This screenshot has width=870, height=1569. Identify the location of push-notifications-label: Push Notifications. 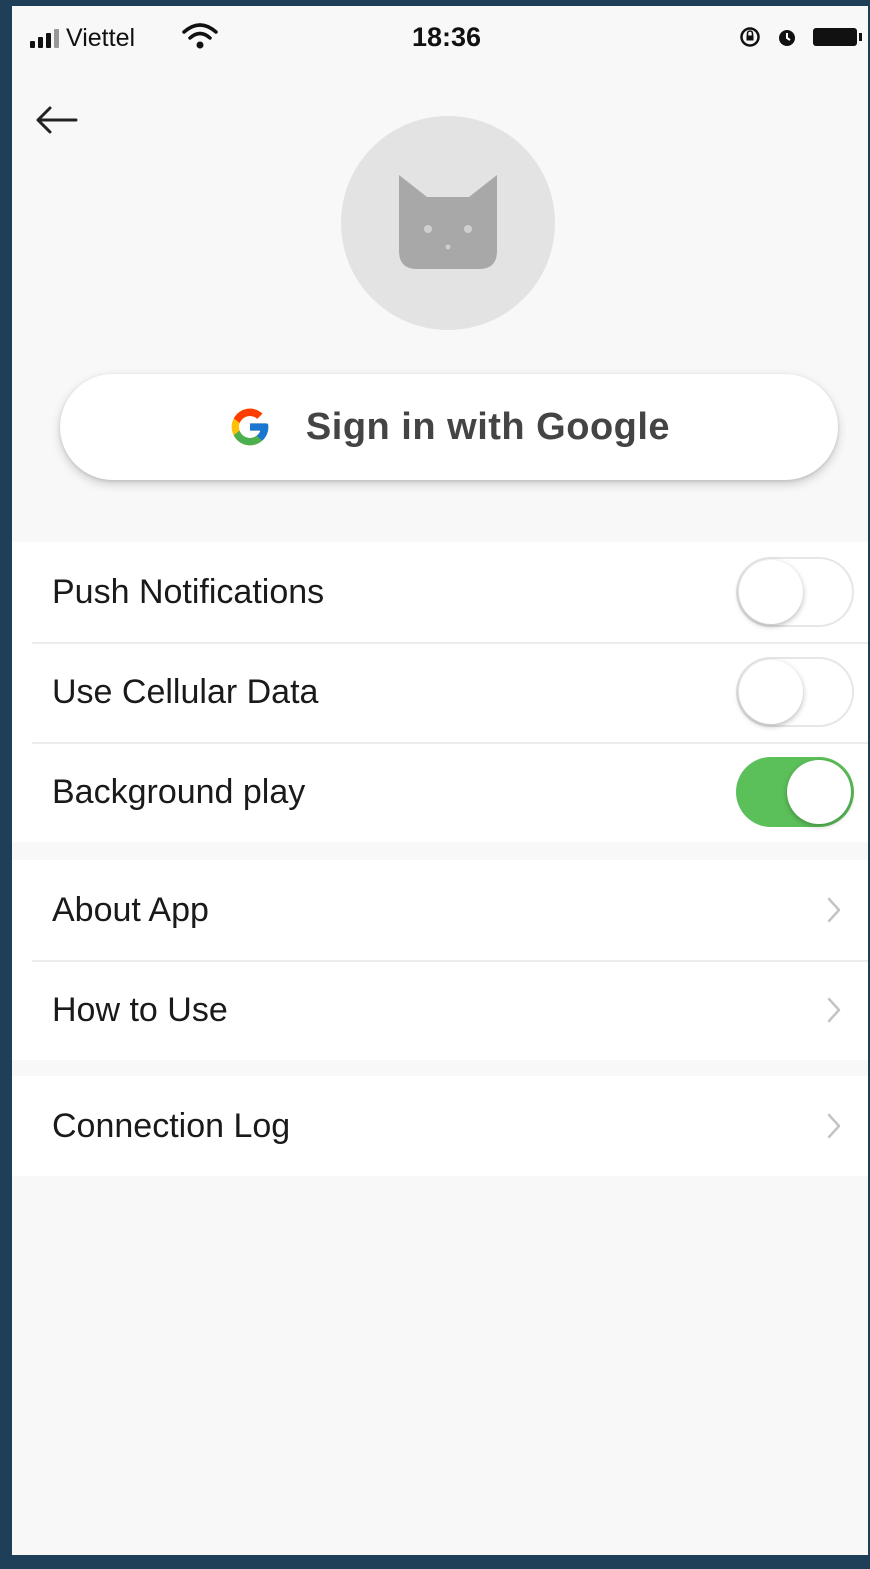
(188, 591).